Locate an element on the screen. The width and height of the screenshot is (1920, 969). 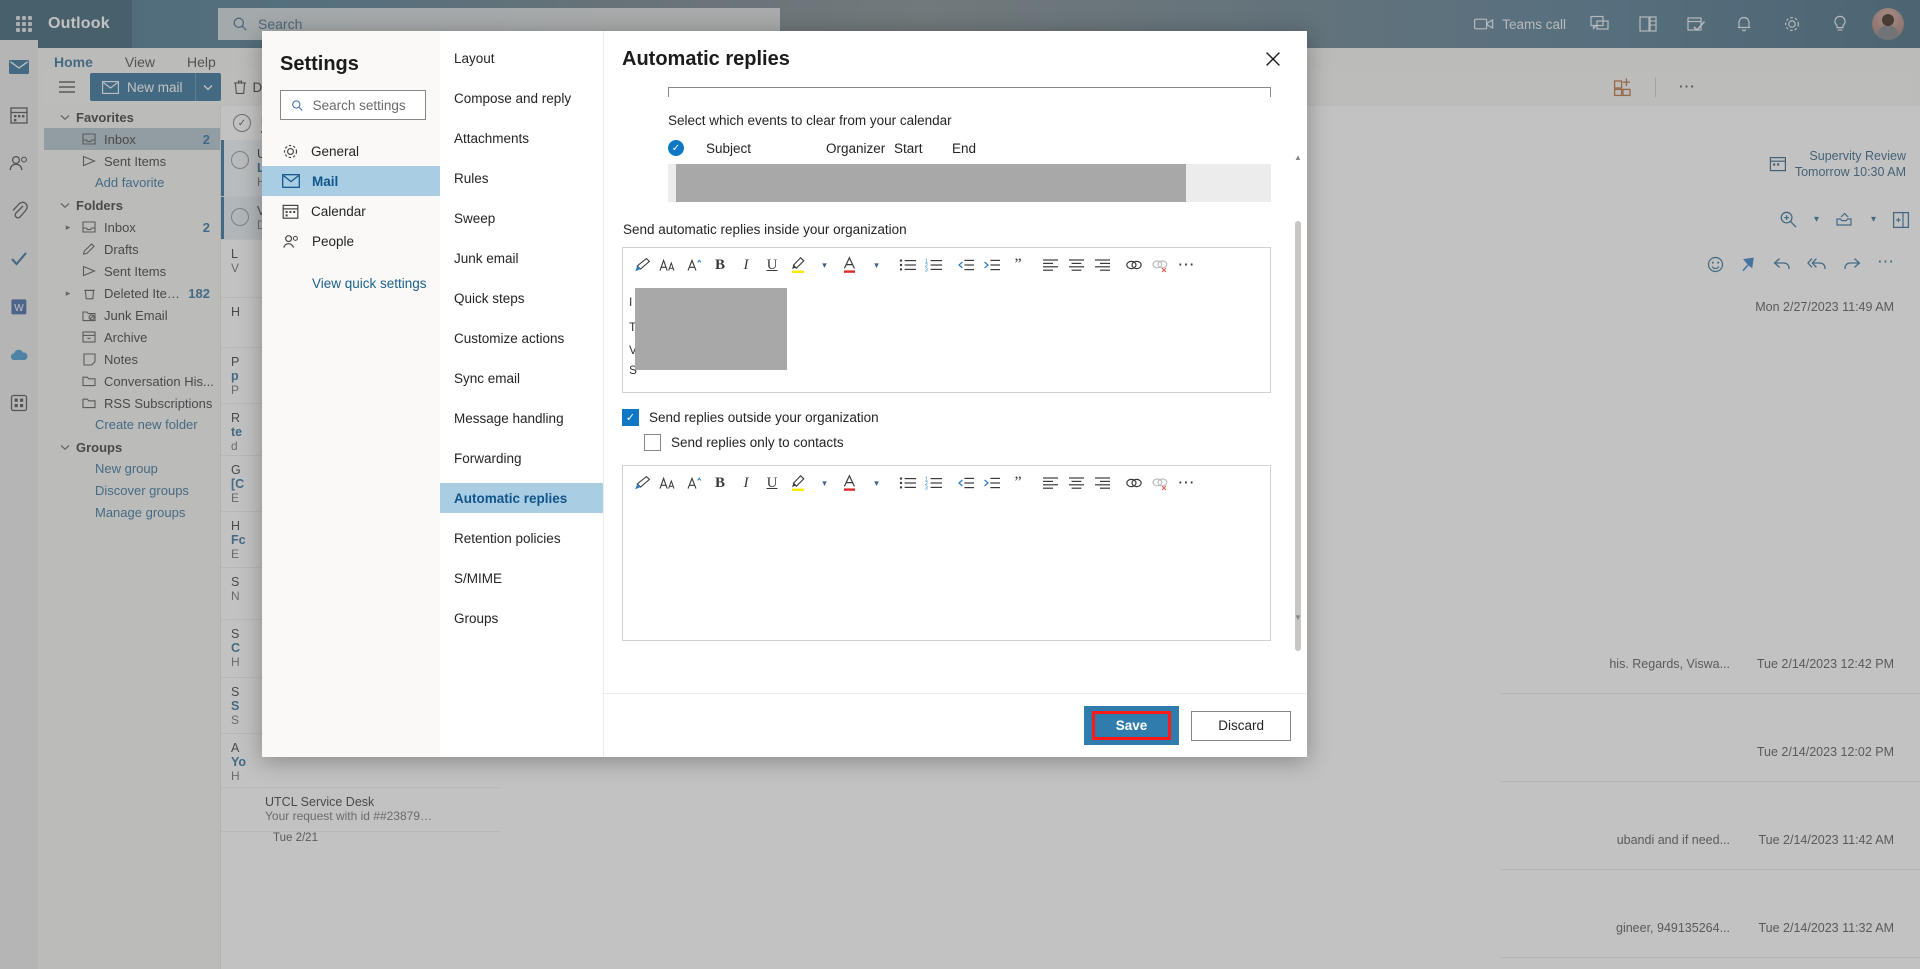
checkbox: ✓ is located at coordinates (630, 417).